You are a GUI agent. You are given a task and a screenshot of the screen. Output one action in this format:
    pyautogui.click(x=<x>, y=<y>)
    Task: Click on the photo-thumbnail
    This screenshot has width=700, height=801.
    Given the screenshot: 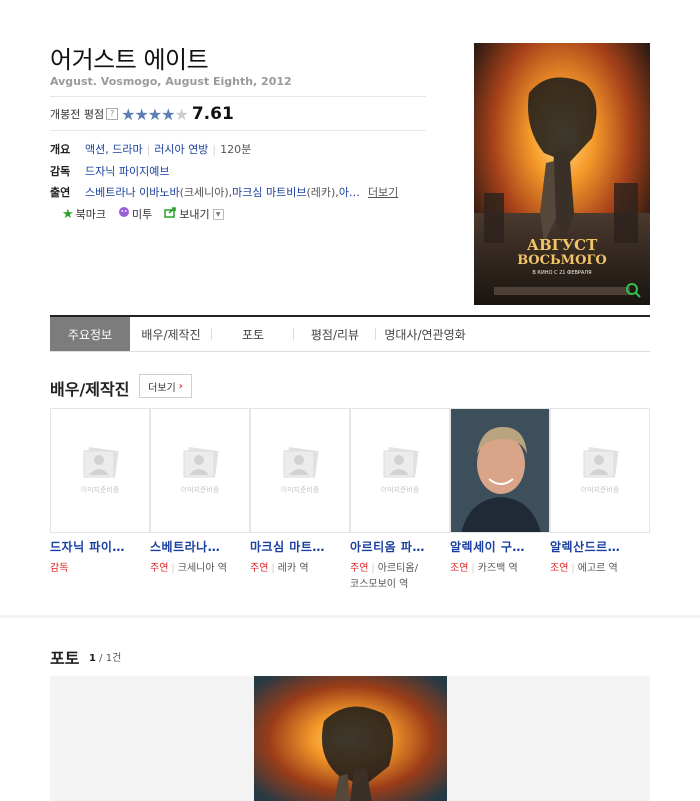 What is the action you would take?
    pyautogui.click(x=350, y=738)
    